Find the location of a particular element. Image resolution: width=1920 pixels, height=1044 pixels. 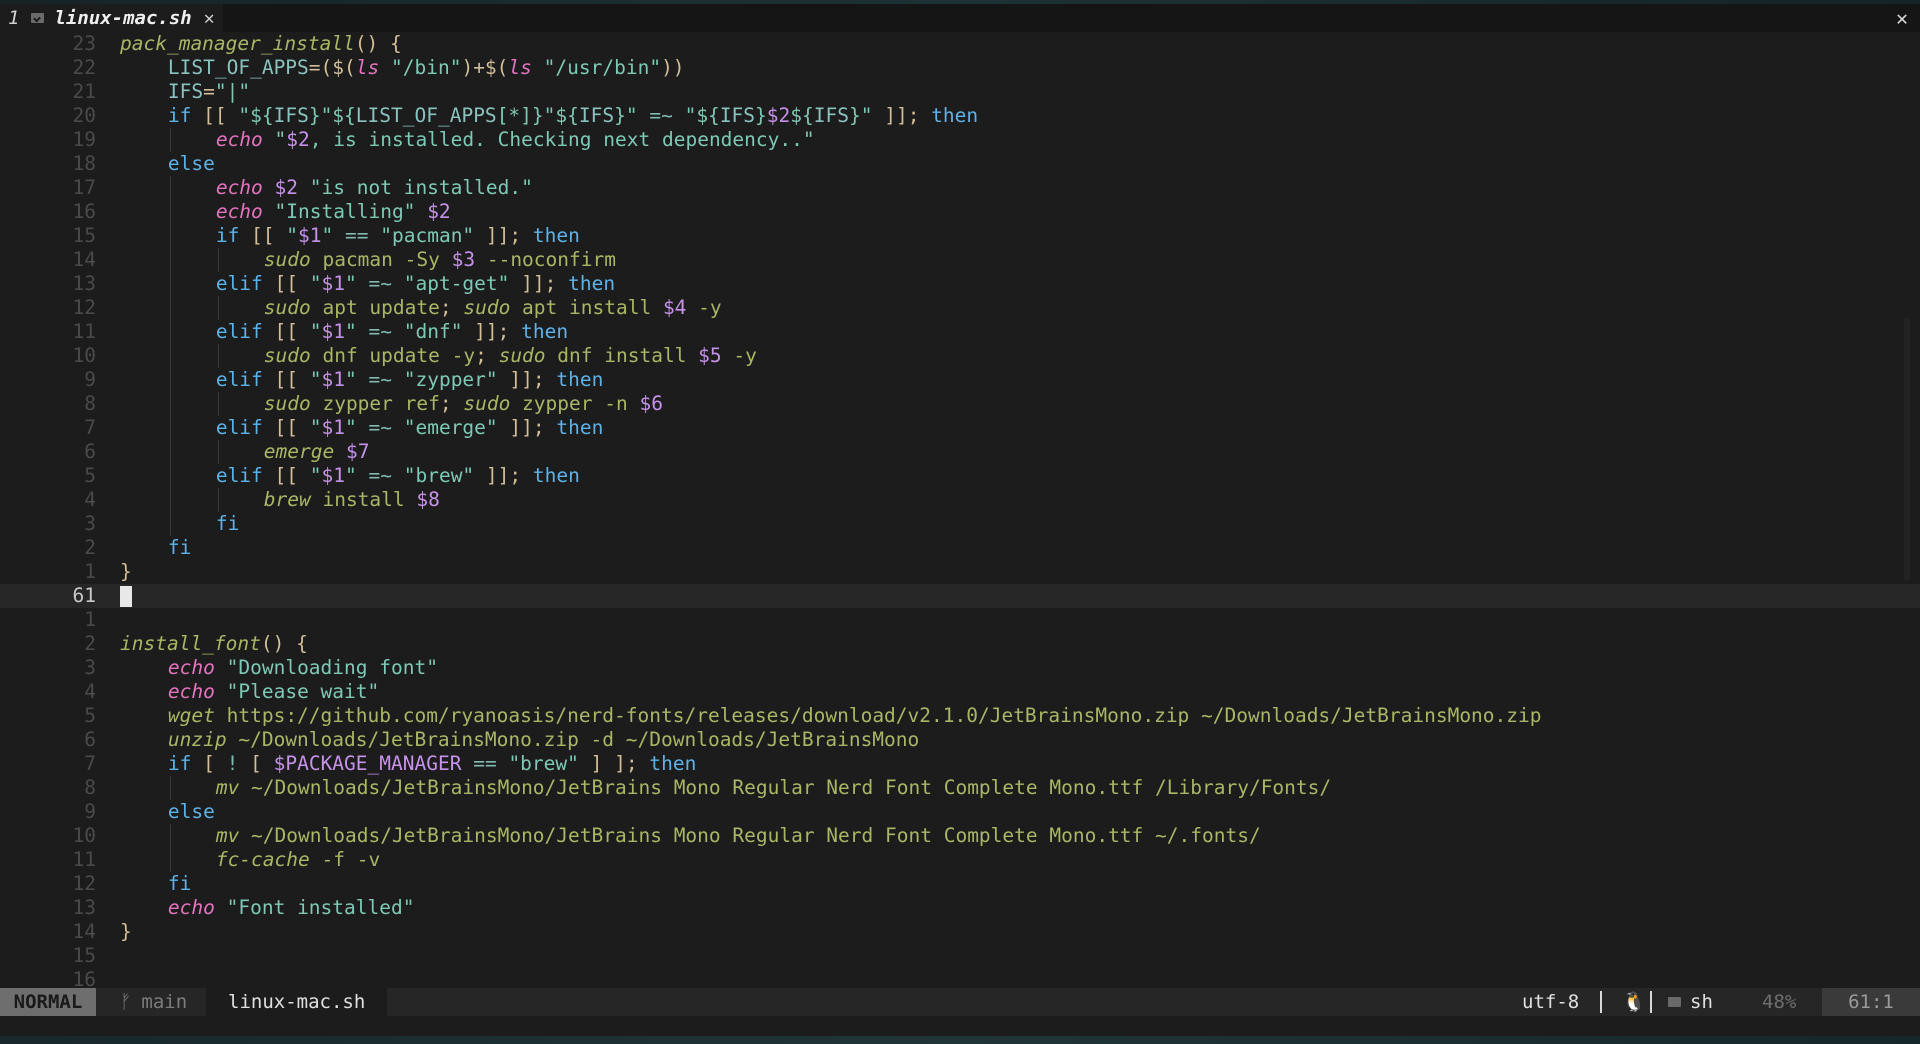

code-line: 14 sudo pacman -Sy $3 --noconfirm is located at coordinates (960, 260).